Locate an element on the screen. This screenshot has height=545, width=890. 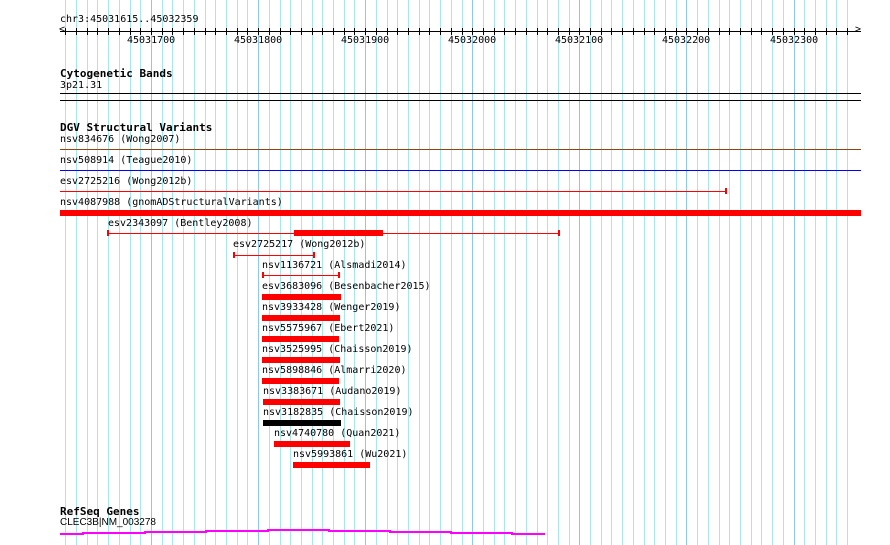
feature-label: esv2725217 (Wong2012b) is located at coordinates (299, 244).